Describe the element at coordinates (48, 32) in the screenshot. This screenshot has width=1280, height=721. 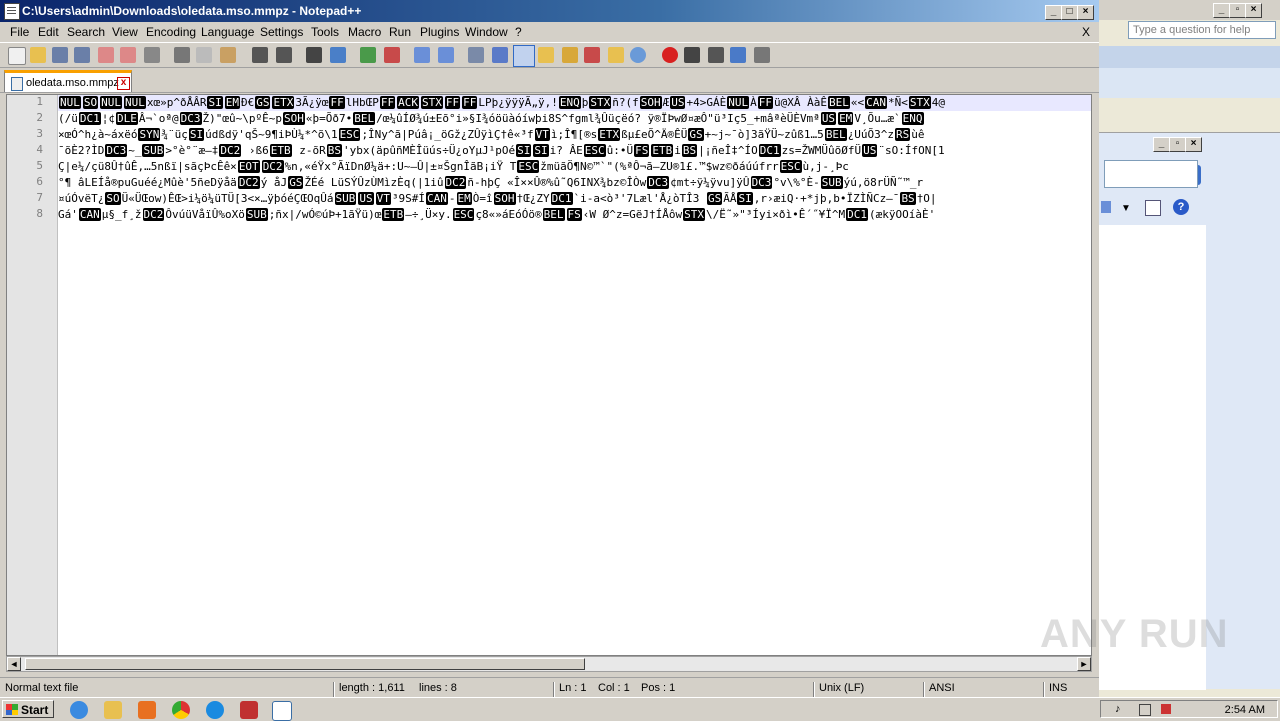
I see `menu-edit: Edit` at that location.